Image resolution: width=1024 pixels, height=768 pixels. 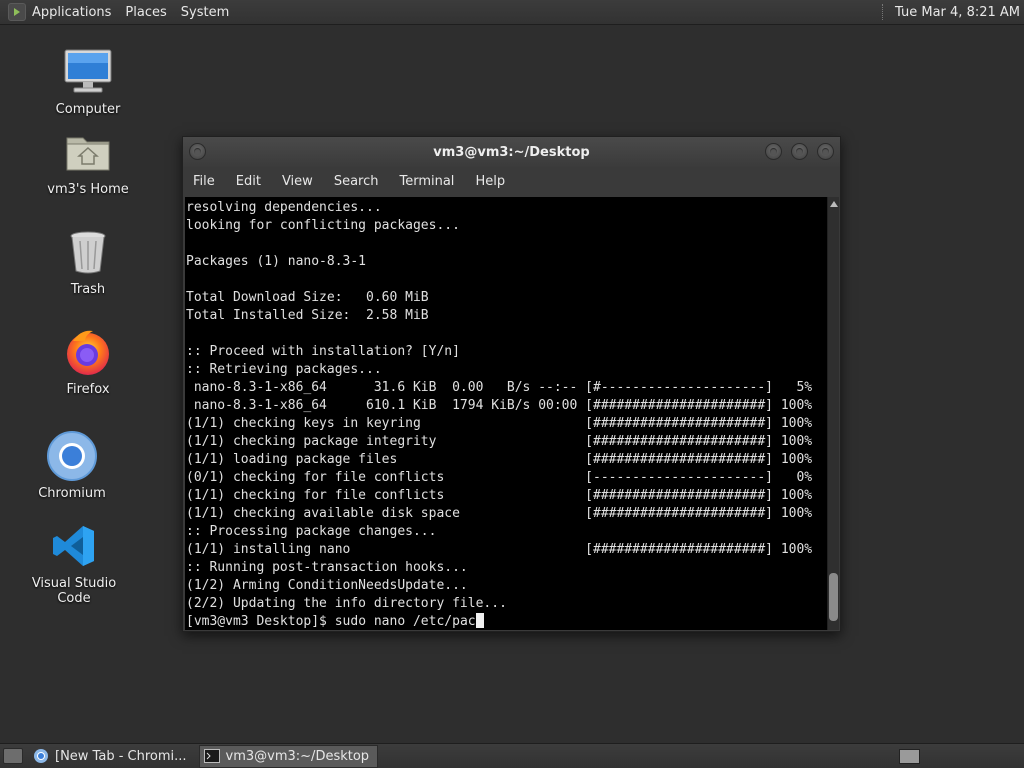 I want to click on menu-edit: Edit, so click(x=248, y=181).